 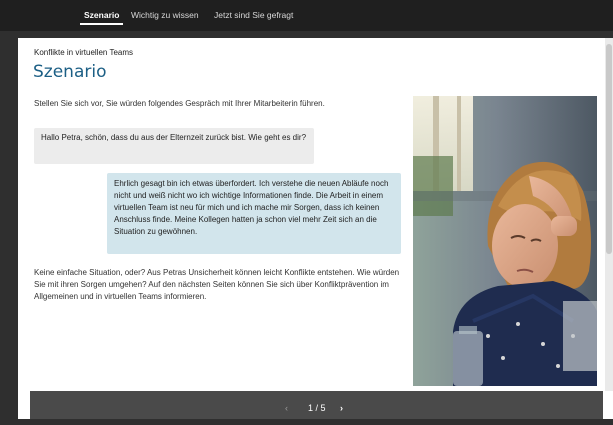 I want to click on chevron-right-icon: ›, so click(x=341, y=405).